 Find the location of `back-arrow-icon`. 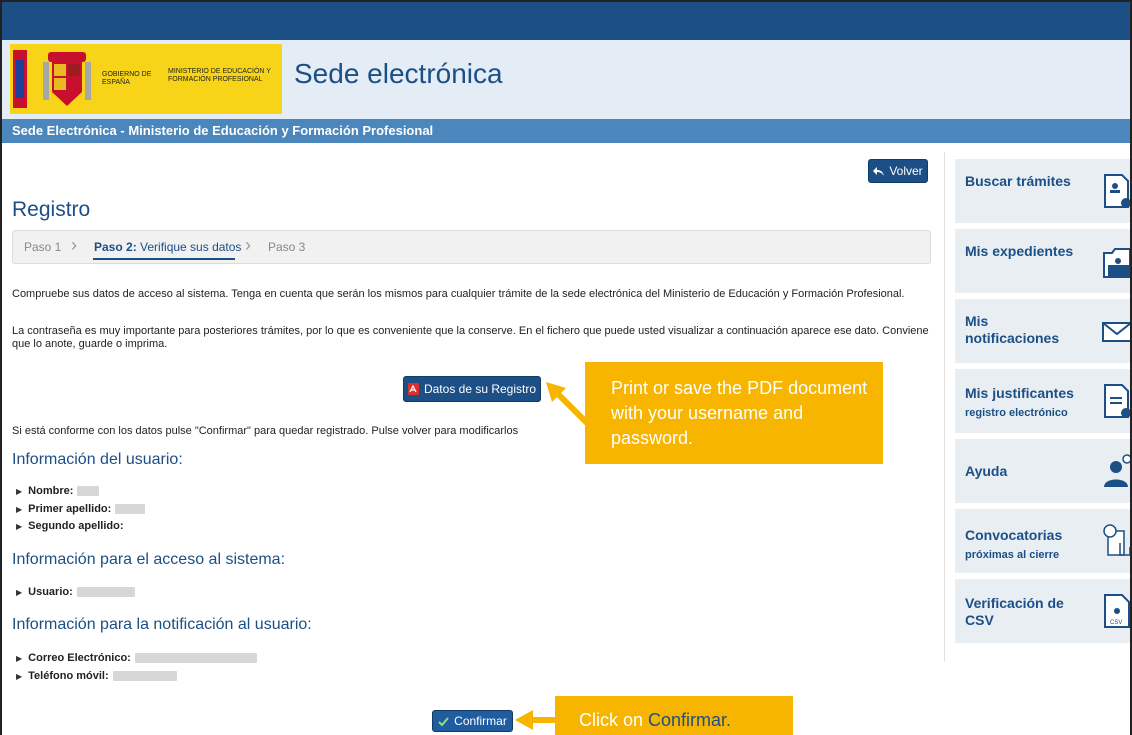

back-arrow-icon is located at coordinates (879, 171).